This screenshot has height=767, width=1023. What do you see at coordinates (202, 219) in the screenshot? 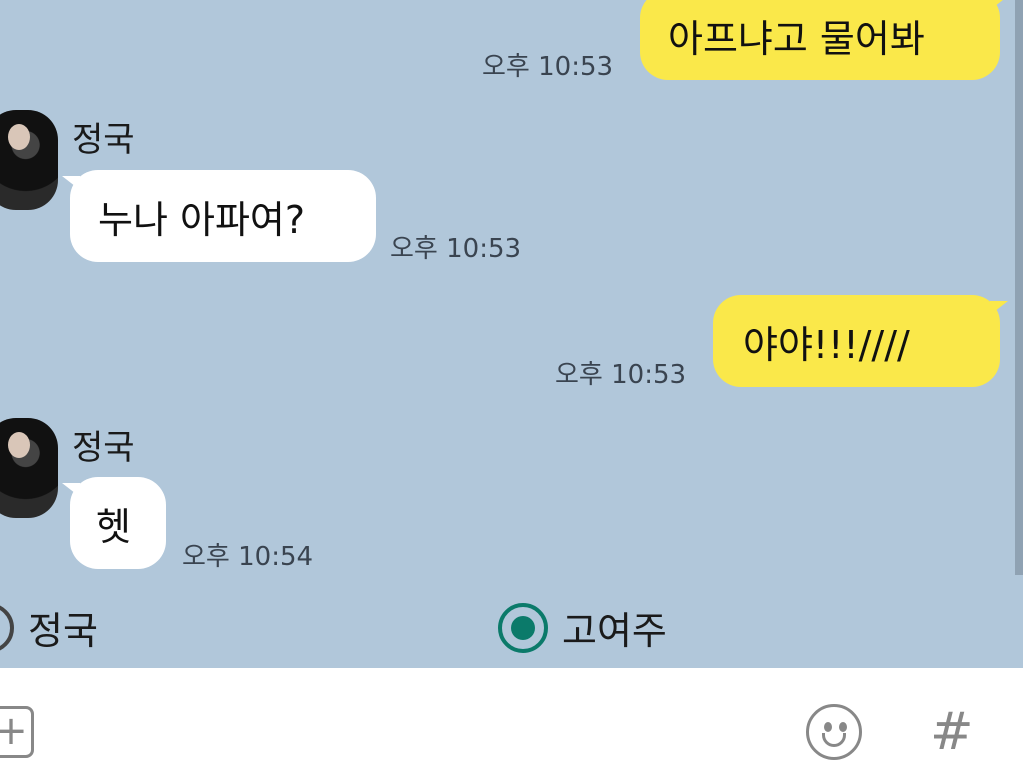
I see `message-text: 누나 아파여?` at bounding box center [202, 219].